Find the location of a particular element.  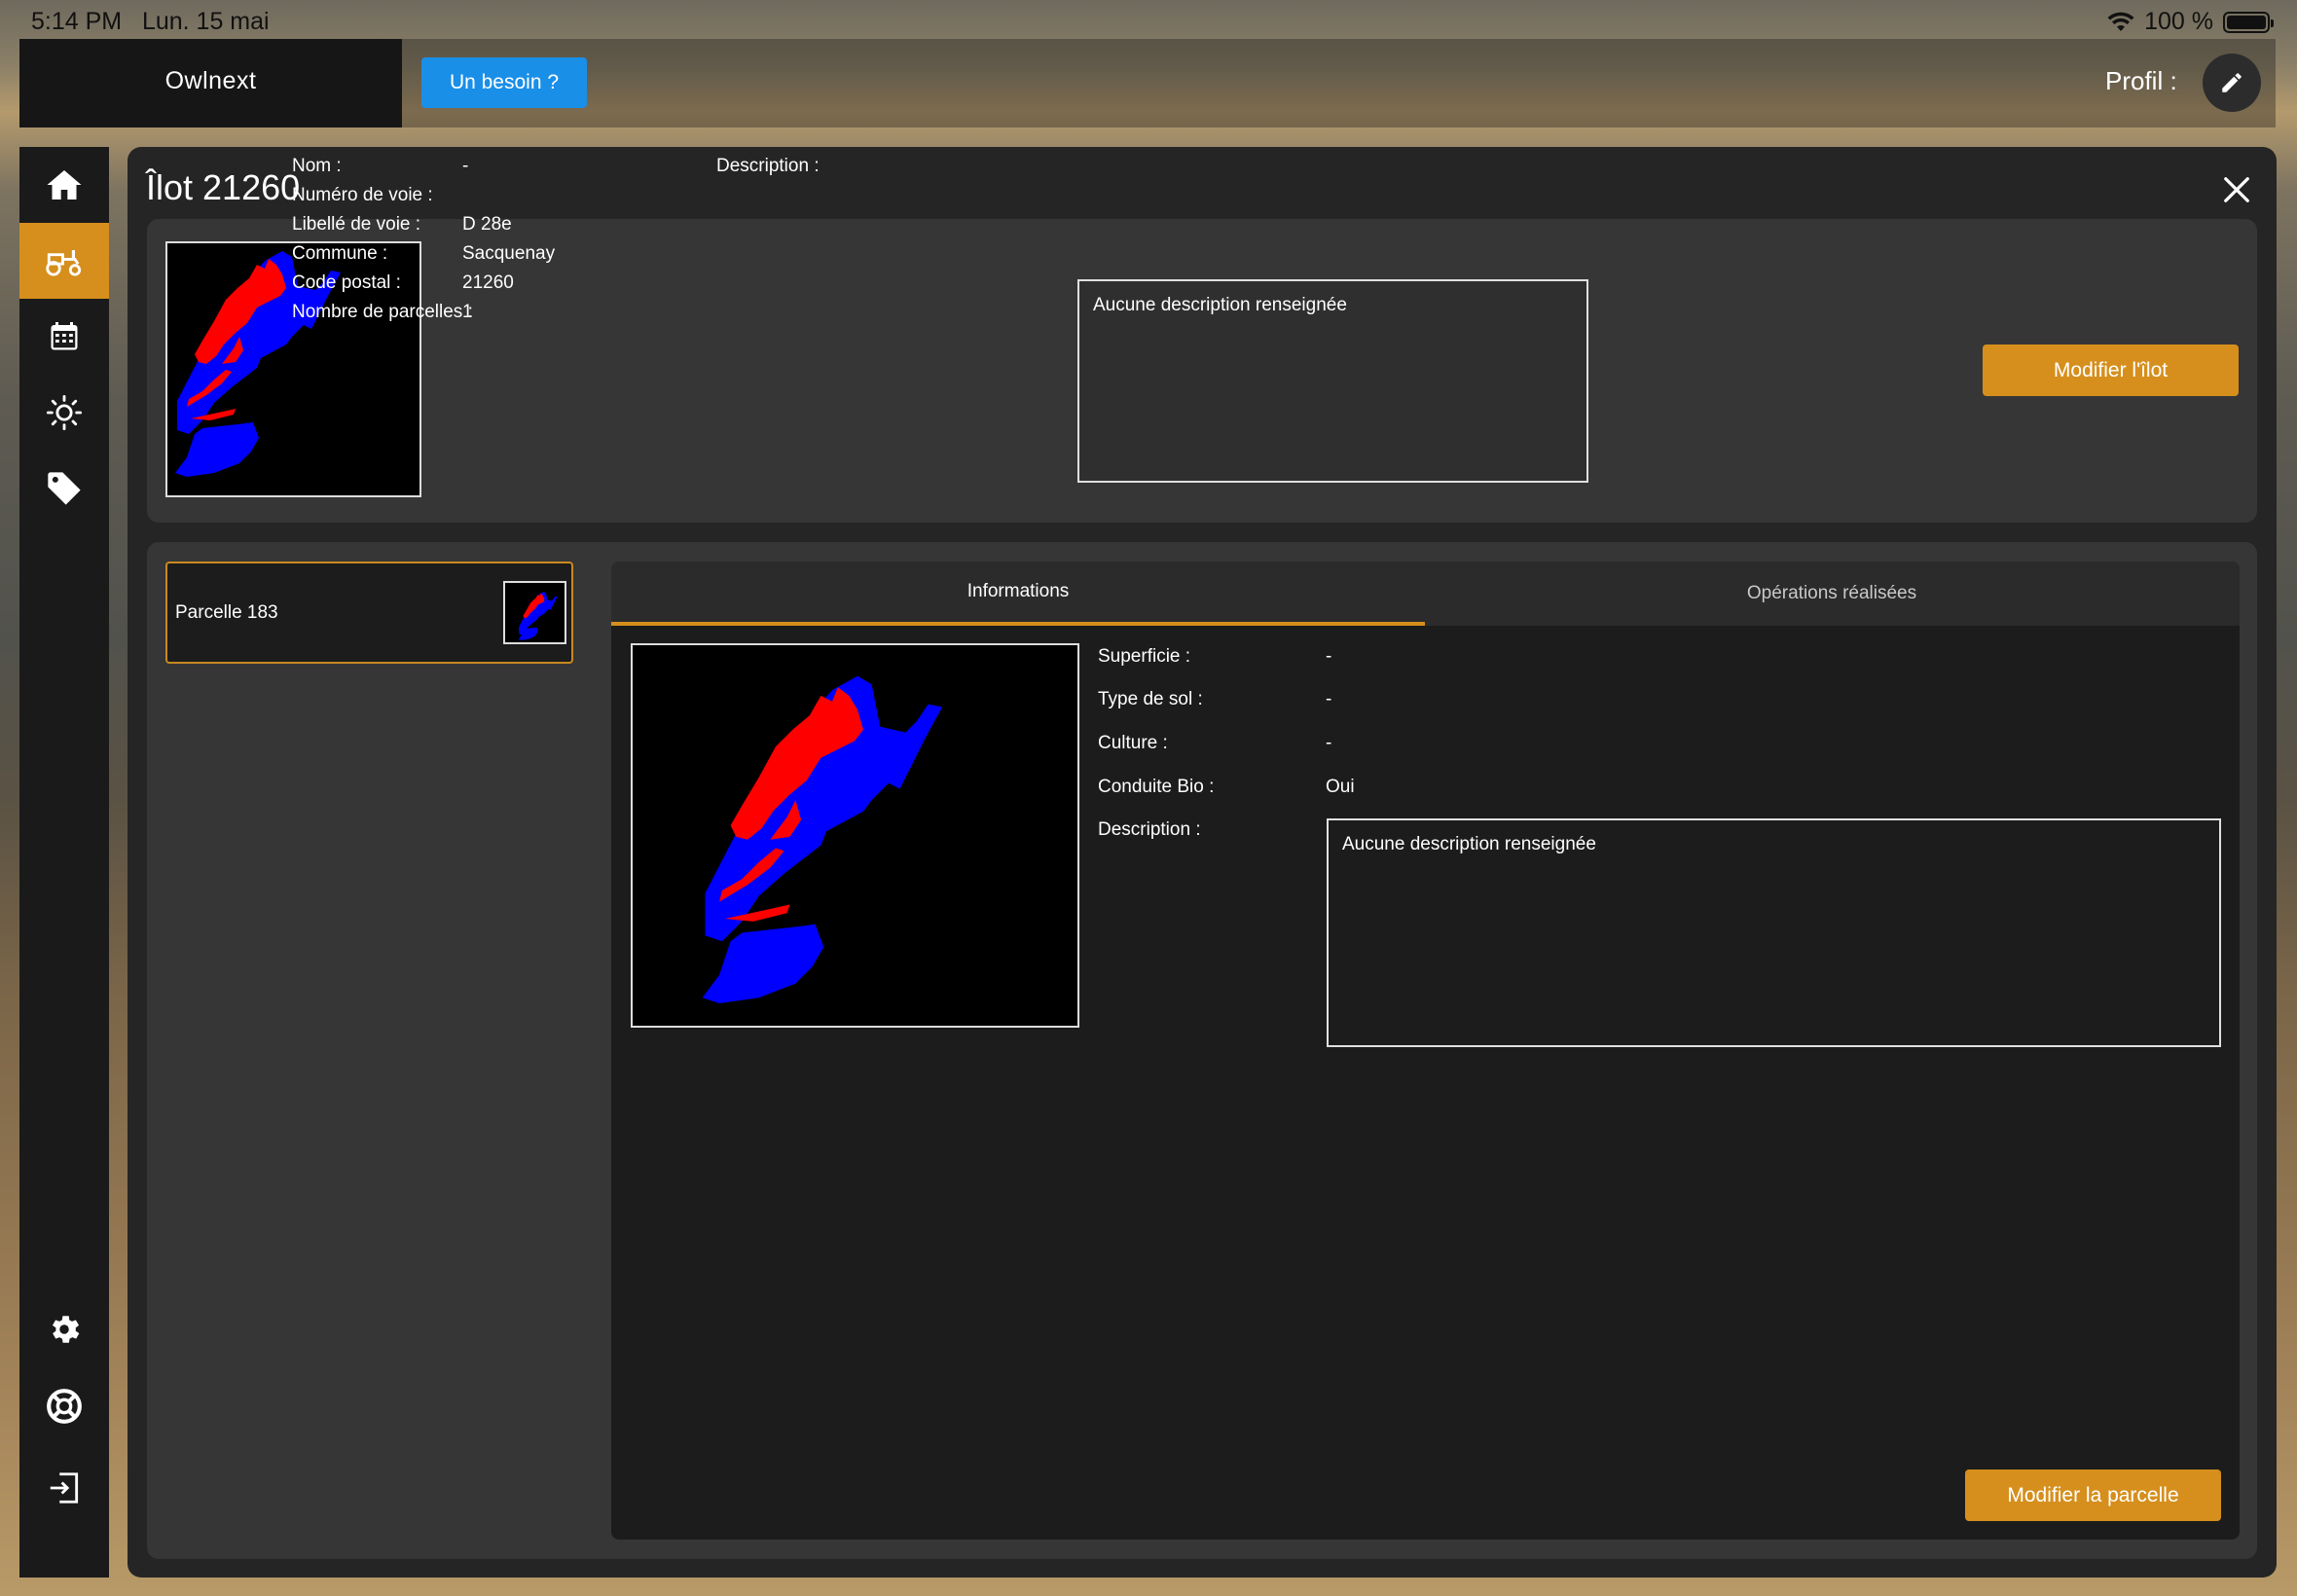

ilot-field-value: 1 is located at coordinates (468, 312).